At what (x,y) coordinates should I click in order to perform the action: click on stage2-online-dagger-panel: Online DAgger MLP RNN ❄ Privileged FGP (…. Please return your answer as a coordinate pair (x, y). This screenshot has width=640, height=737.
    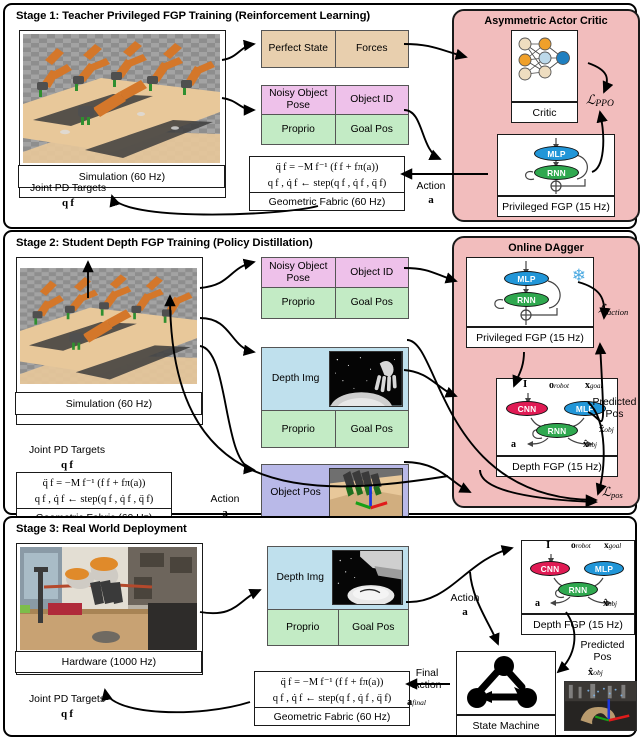
    Looking at the image, I should click on (546, 372).